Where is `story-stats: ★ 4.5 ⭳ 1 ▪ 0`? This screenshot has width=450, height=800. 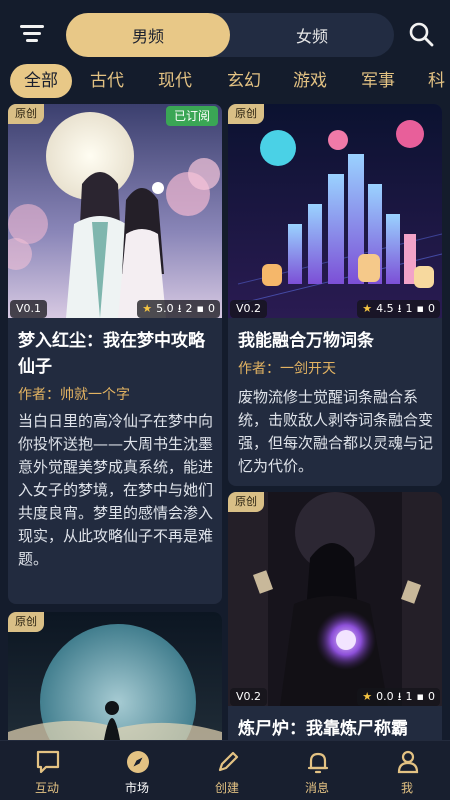
story-stats: ★ 4.5 ⭳ 1 ▪ 0 is located at coordinates (398, 309).